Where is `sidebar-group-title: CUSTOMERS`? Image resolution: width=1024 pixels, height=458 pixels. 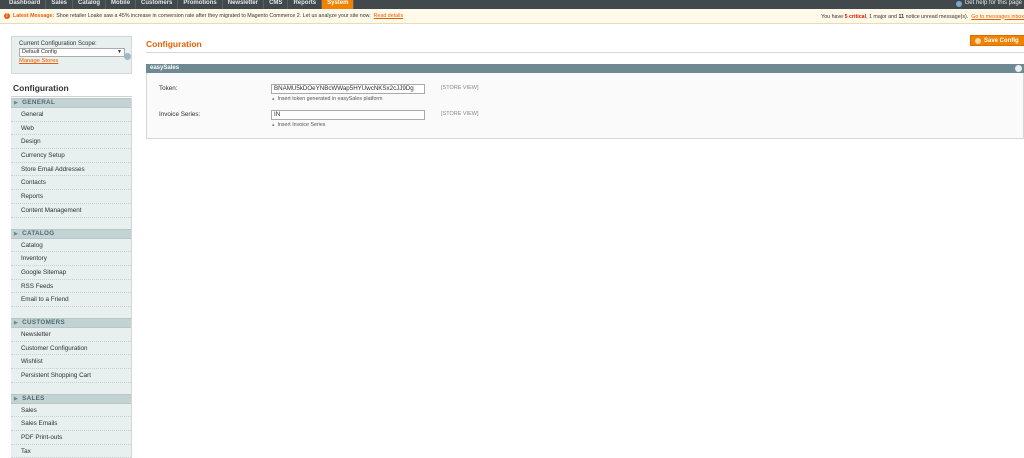 sidebar-group-title: CUSTOMERS is located at coordinates (43, 322).